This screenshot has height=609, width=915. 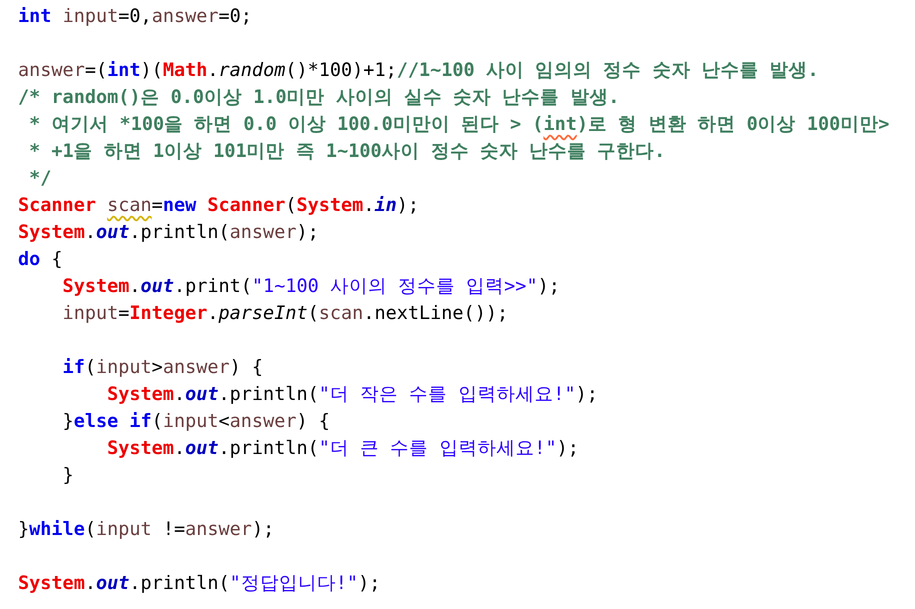 What do you see at coordinates (285, 314) in the screenshot?
I see `code-line: input=Integer.parseInt(scan.nextLine());` at bounding box center [285, 314].